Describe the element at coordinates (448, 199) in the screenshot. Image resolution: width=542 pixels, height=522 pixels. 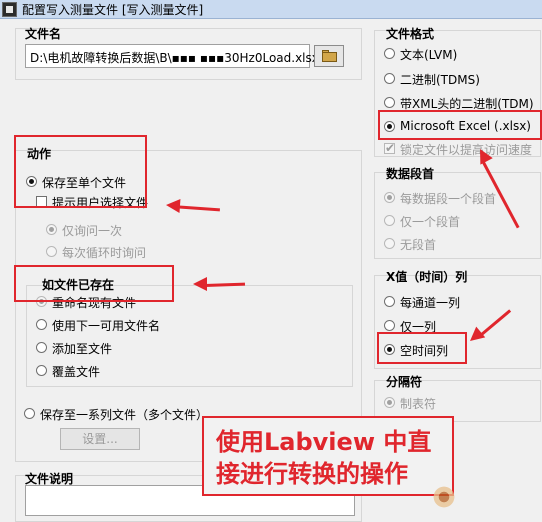
I see `segment-each-label: 每数据段一个段首` at that location.